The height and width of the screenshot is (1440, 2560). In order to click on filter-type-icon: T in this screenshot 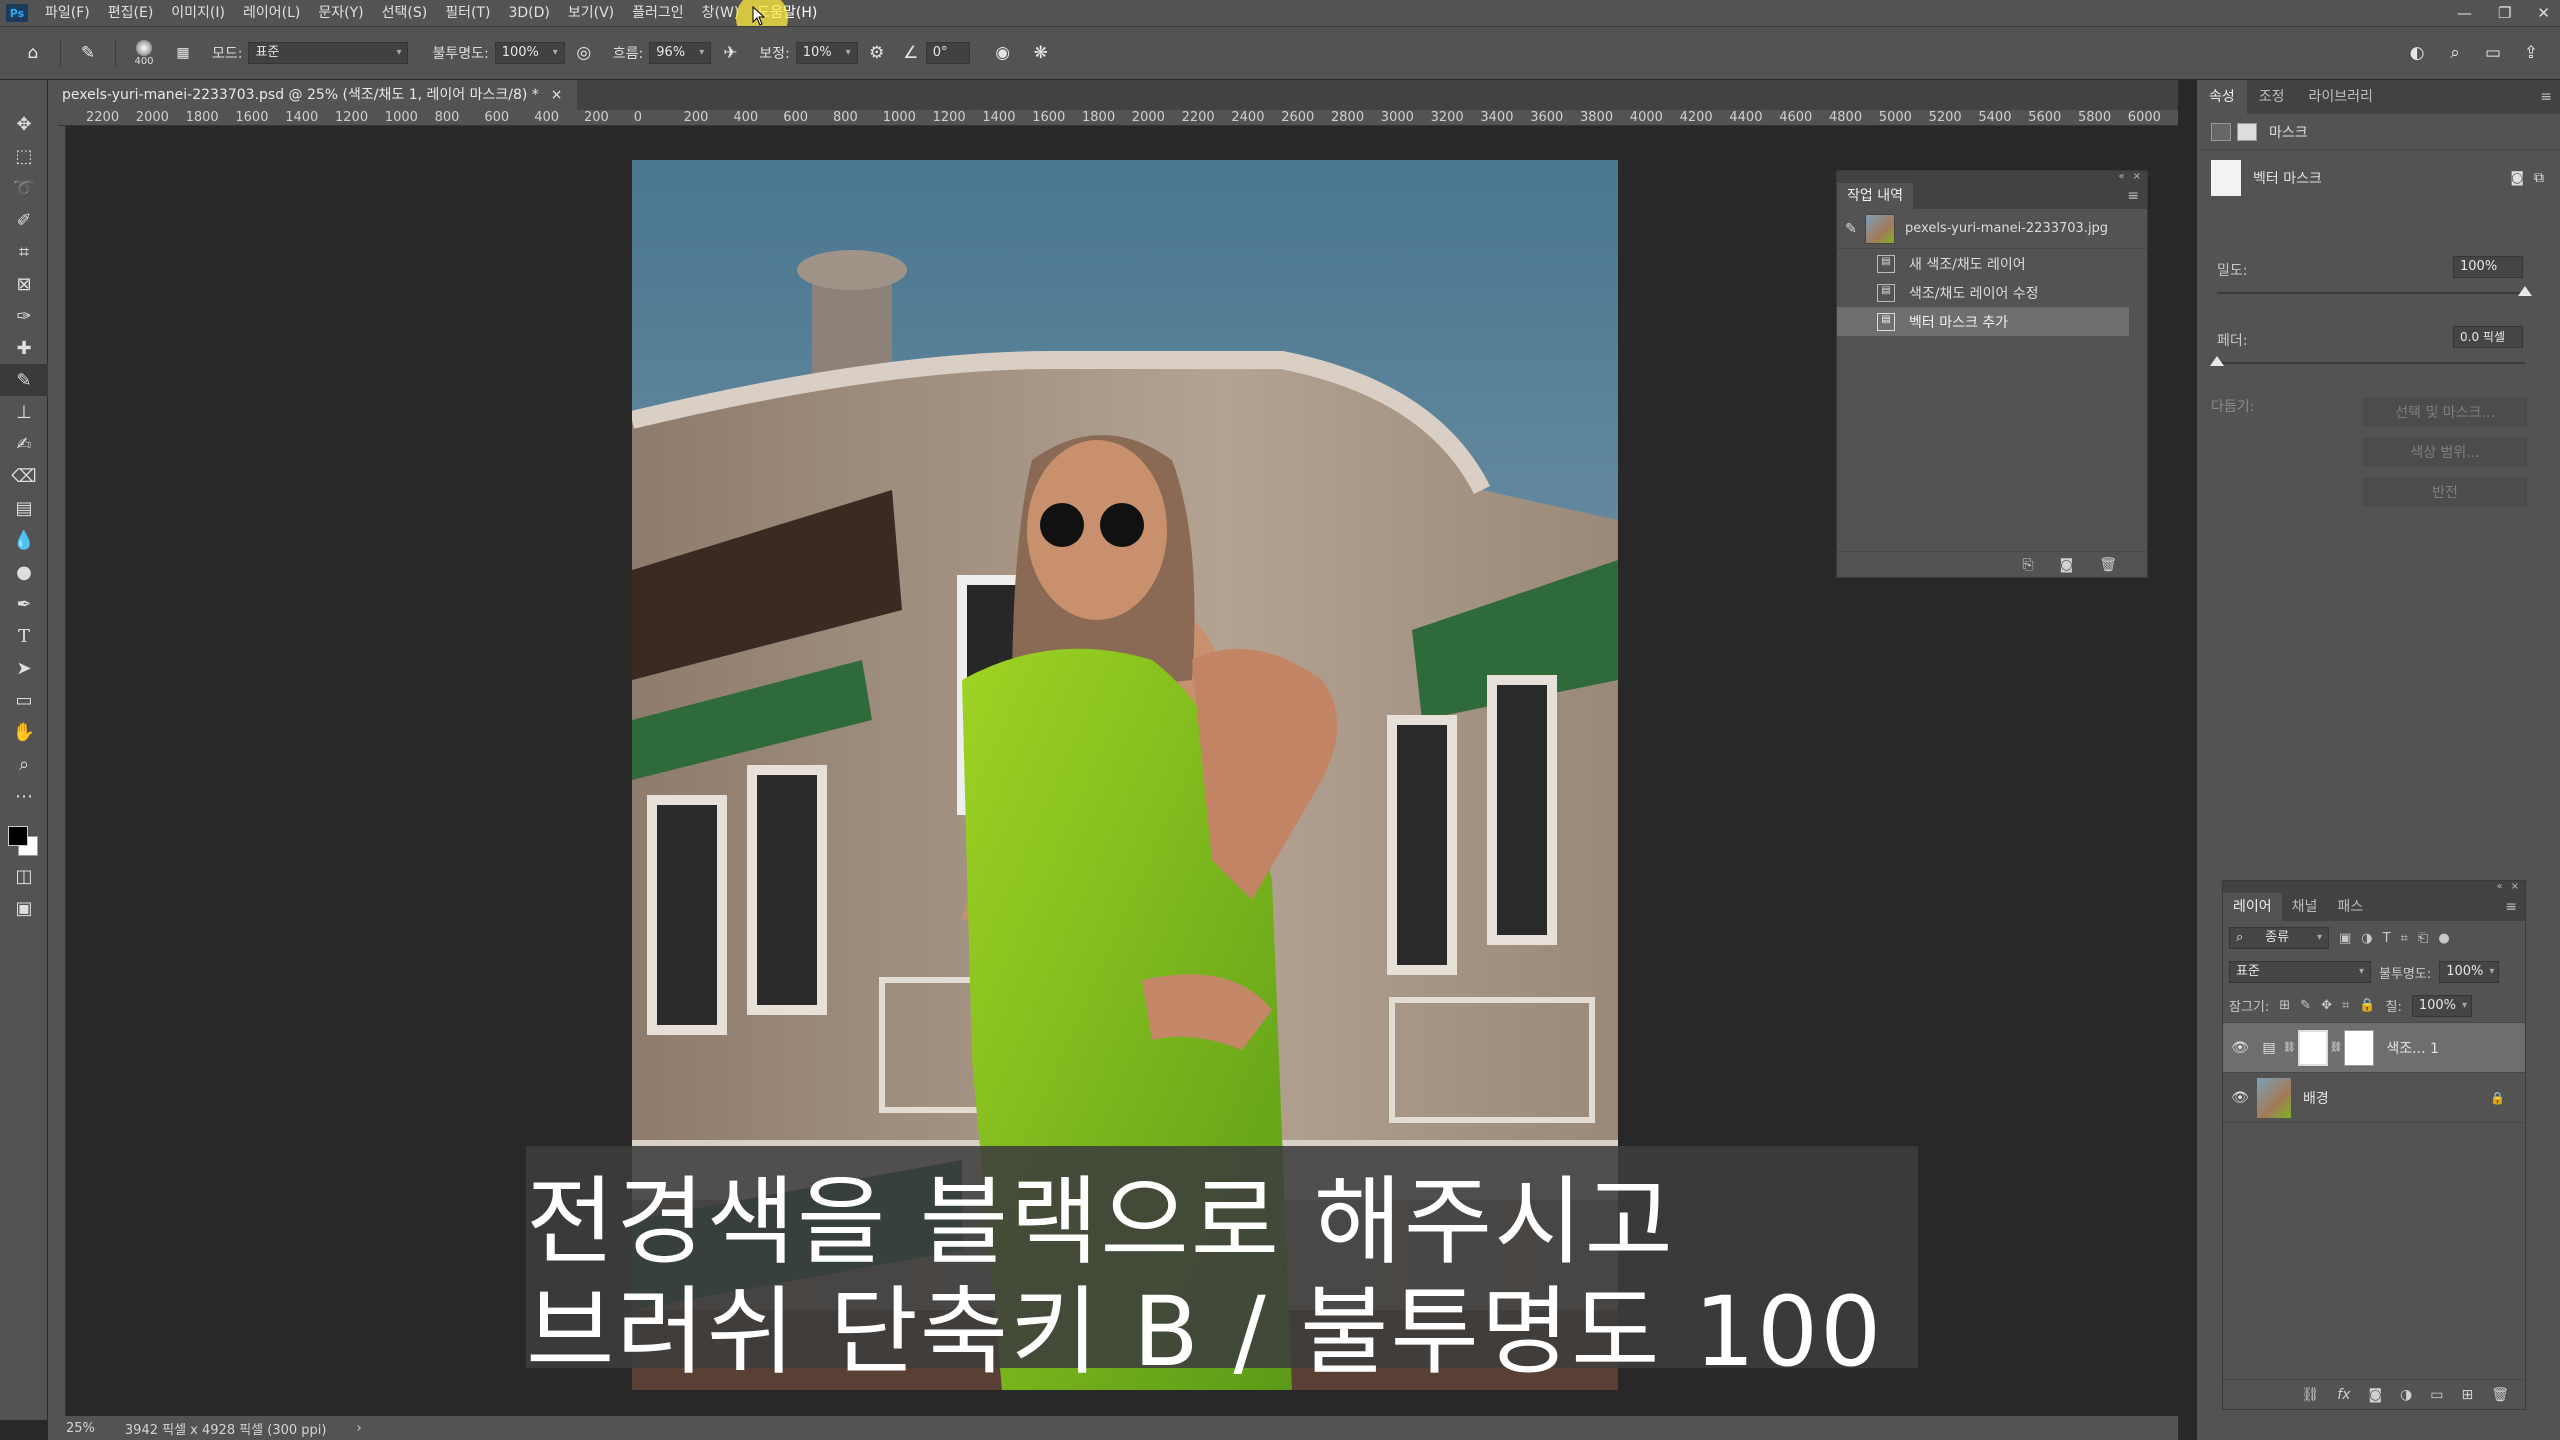, I will do `click(2387, 938)`.